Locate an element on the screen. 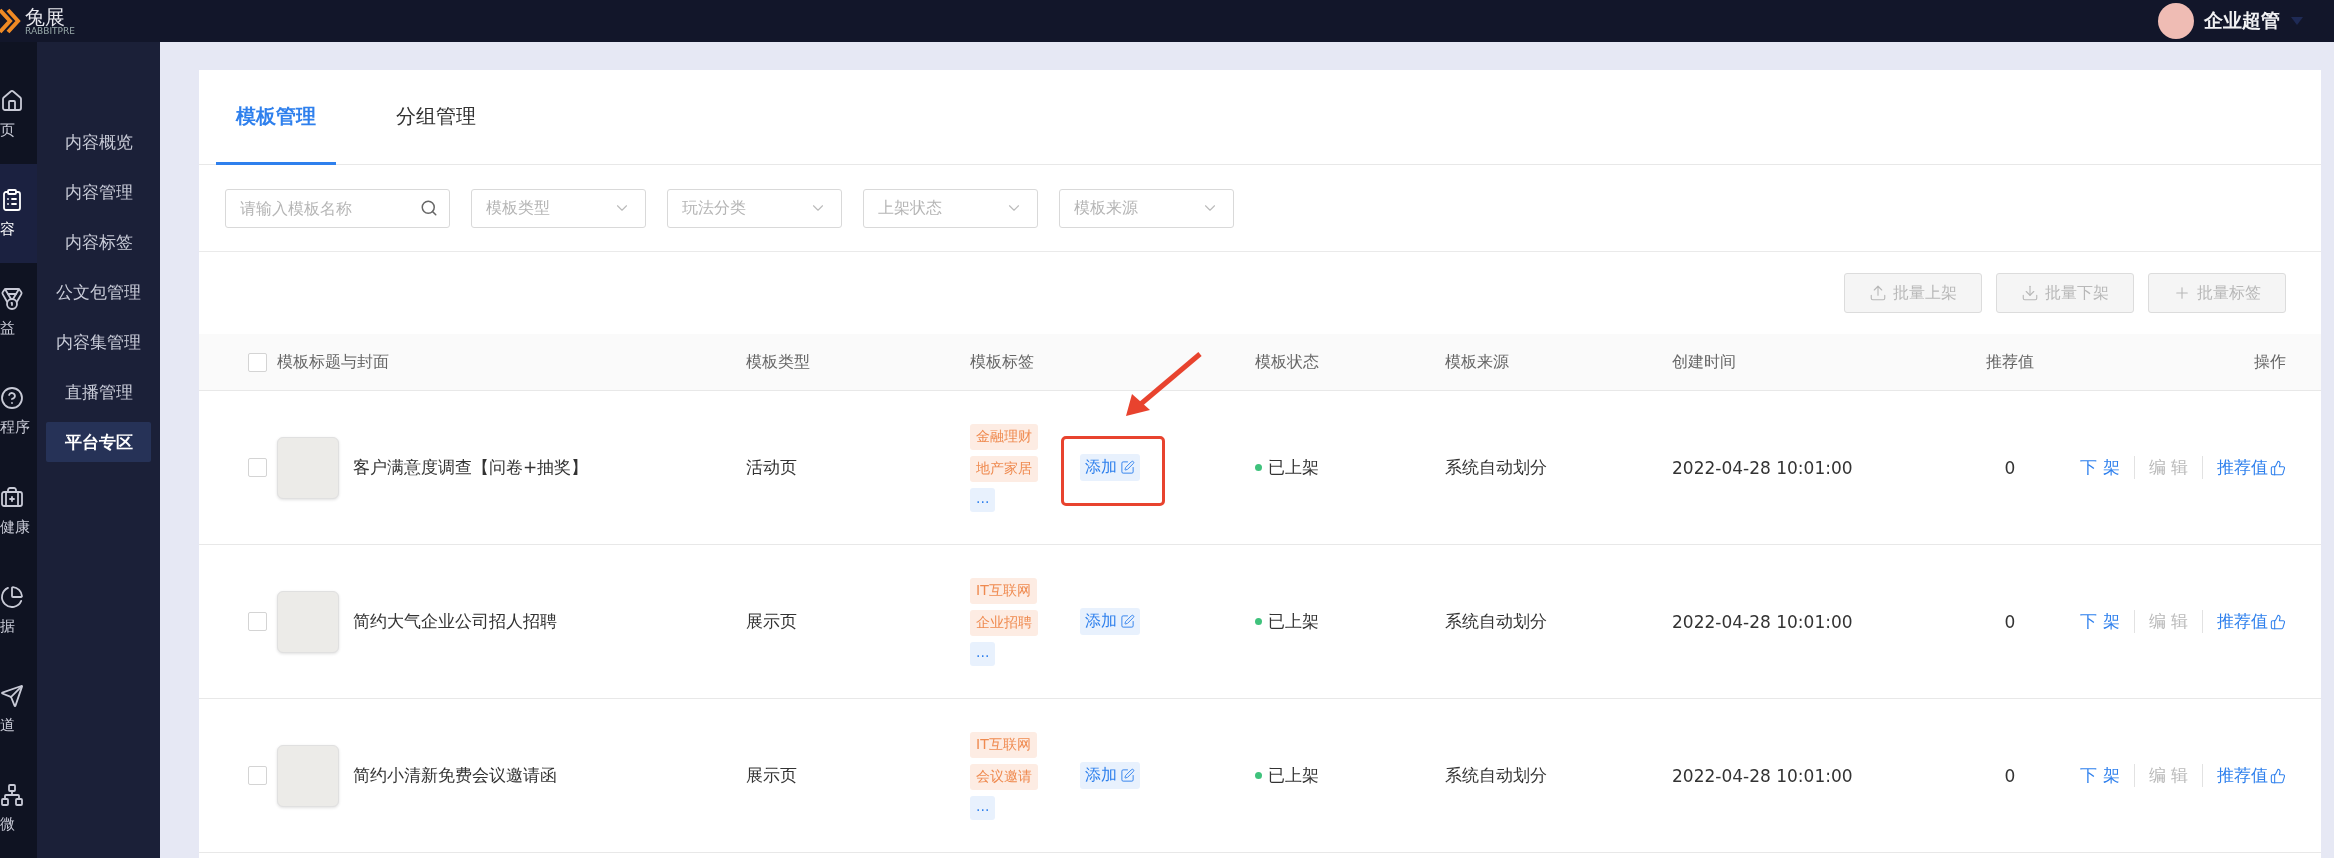 The width and height of the screenshot is (2334, 858). download-icon is located at coordinates (2030, 293).